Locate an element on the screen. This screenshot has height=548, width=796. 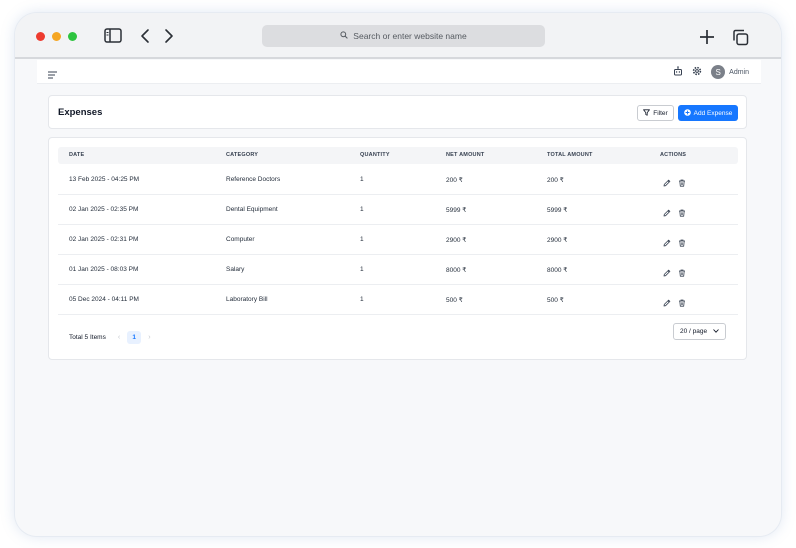
column-header-quantity: QUANTITY is located at coordinates (375, 155).